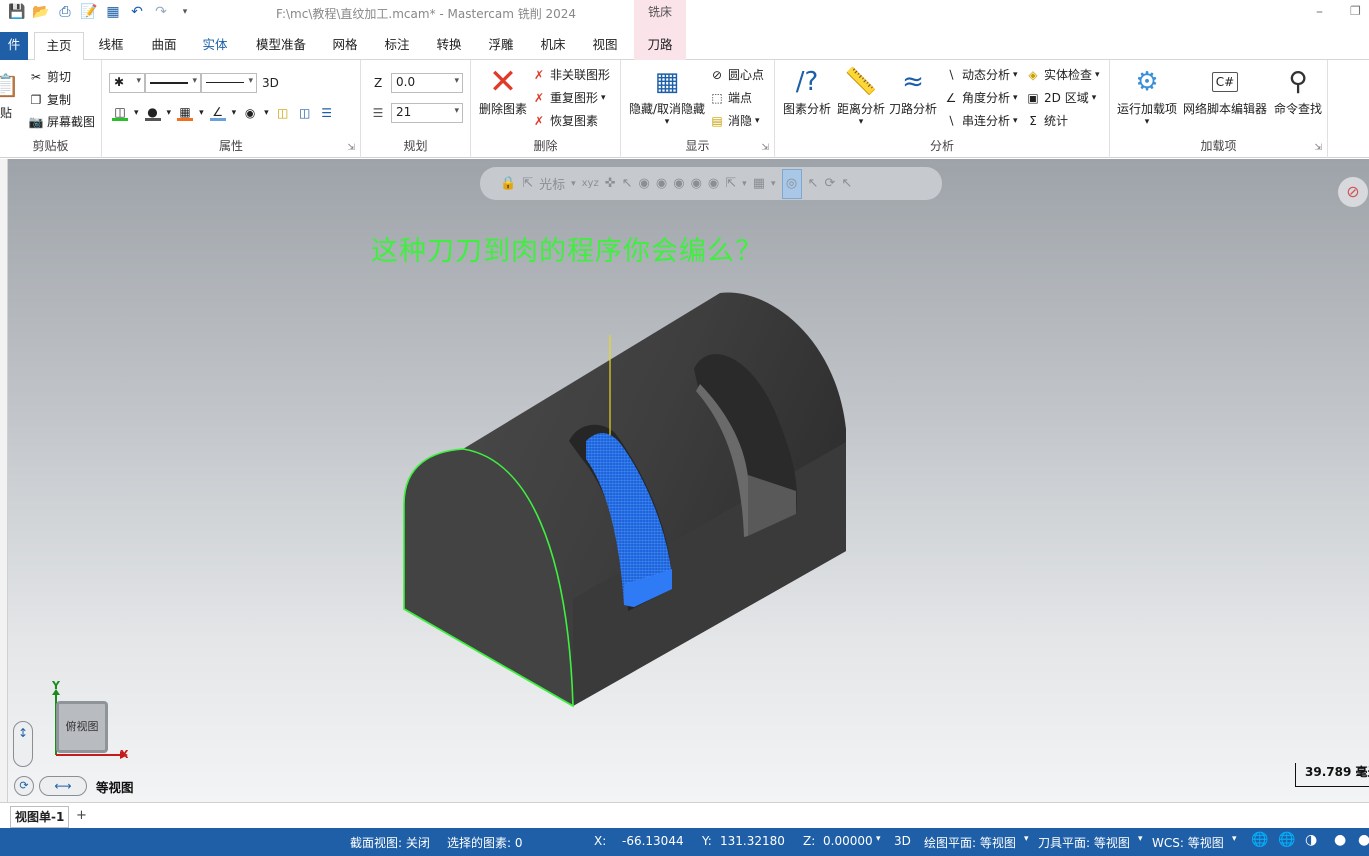 Image resolution: width=1369 pixels, height=856 pixels. I want to click on tab-annotate: 标注, so click(397, 46).